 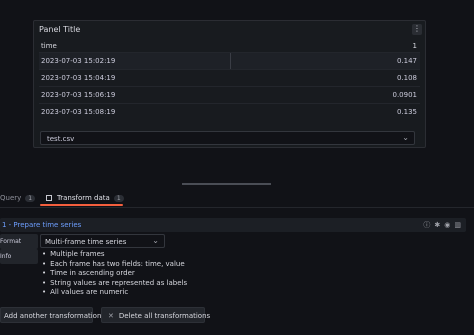 What do you see at coordinates (49, 46) in the screenshot?
I see `column-header-time: time` at bounding box center [49, 46].